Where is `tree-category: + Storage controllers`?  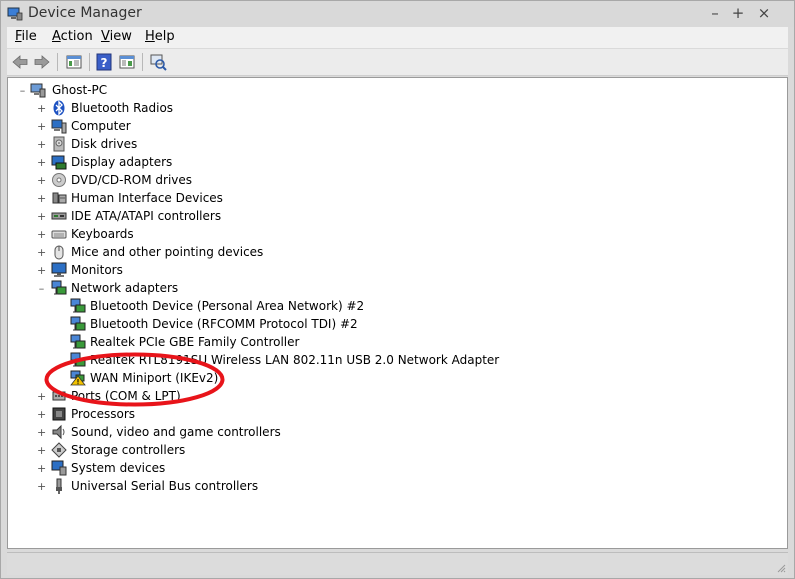 tree-category: + Storage controllers is located at coordinates (395, 450).